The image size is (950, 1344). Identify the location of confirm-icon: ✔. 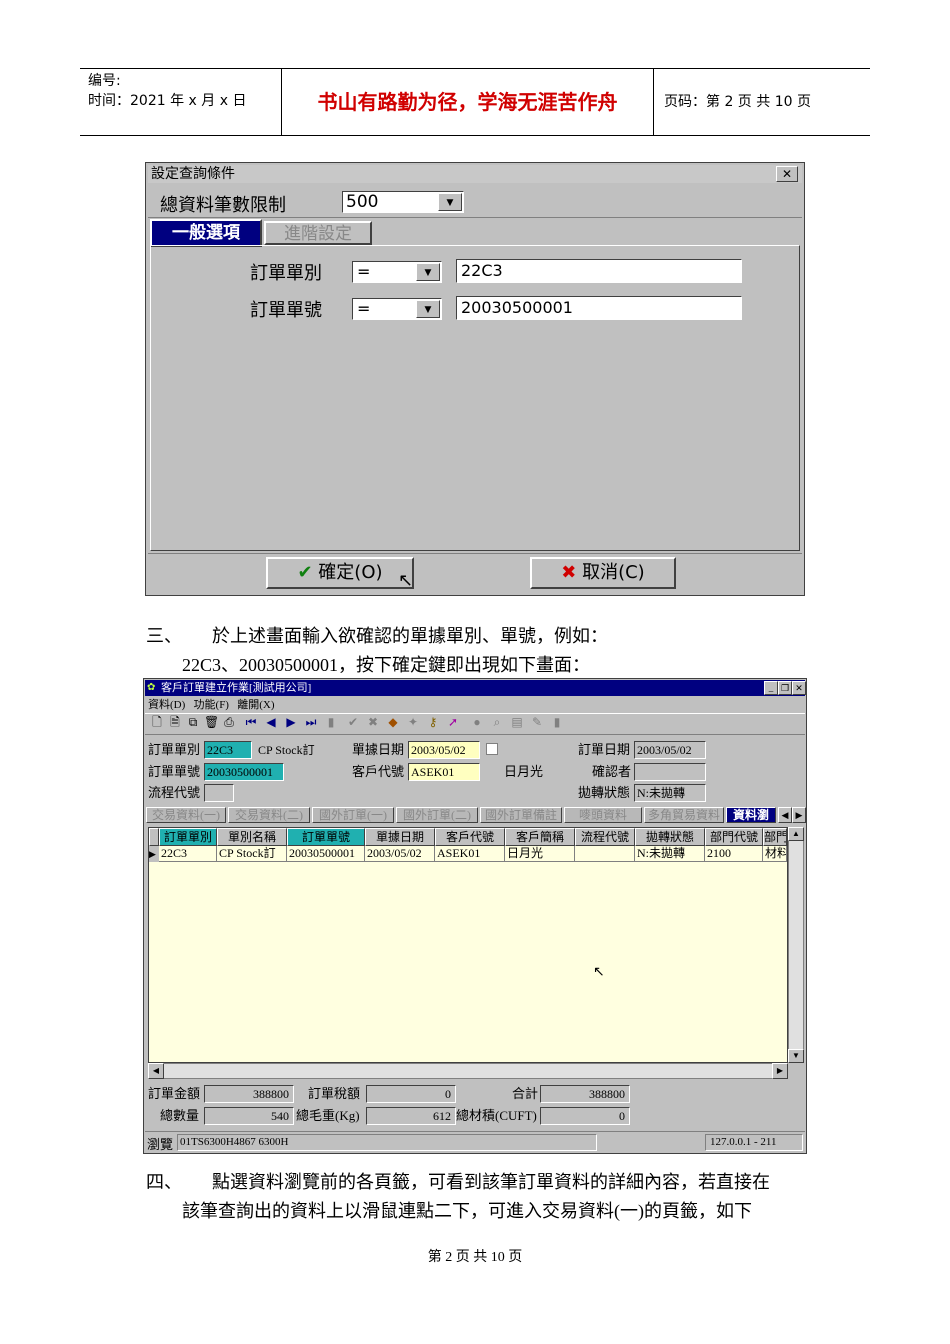
(353, 722).